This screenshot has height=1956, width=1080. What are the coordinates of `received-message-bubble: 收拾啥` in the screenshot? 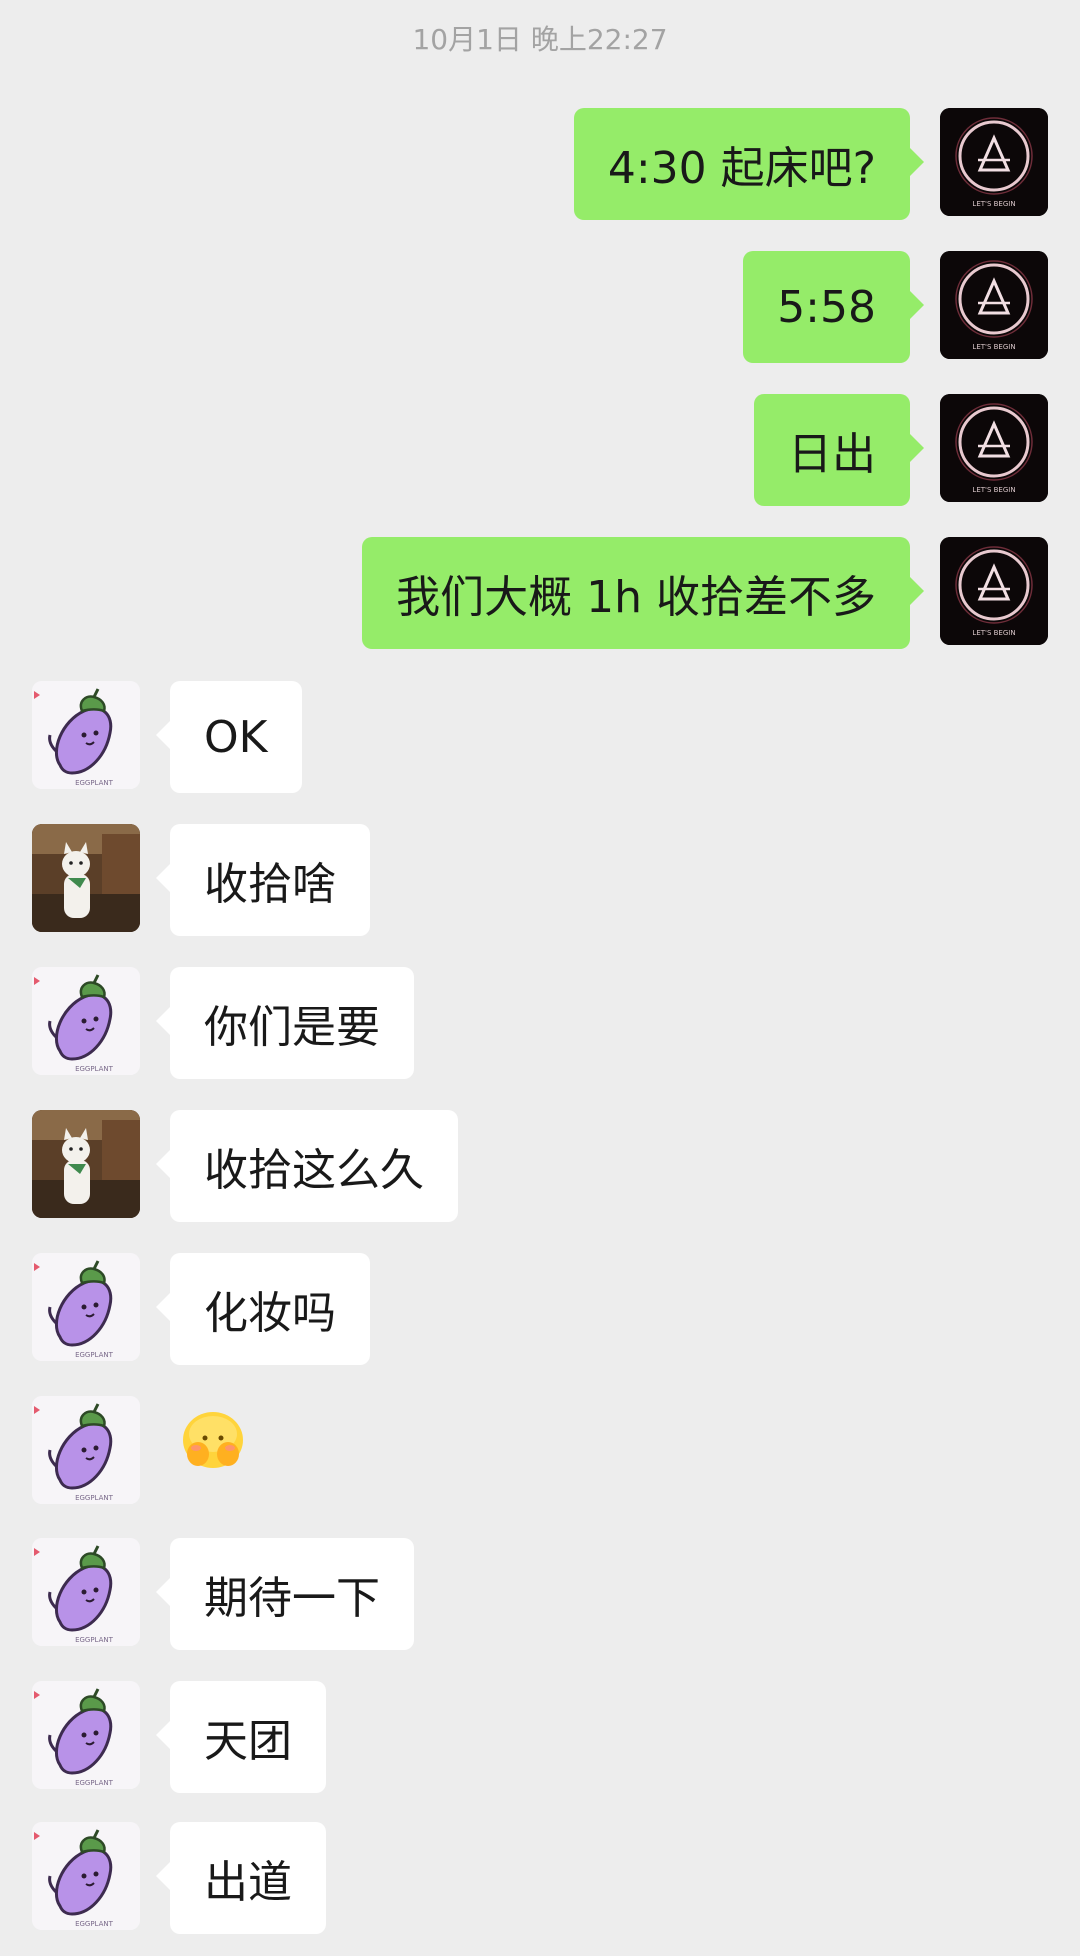 It's located at (263, 880).